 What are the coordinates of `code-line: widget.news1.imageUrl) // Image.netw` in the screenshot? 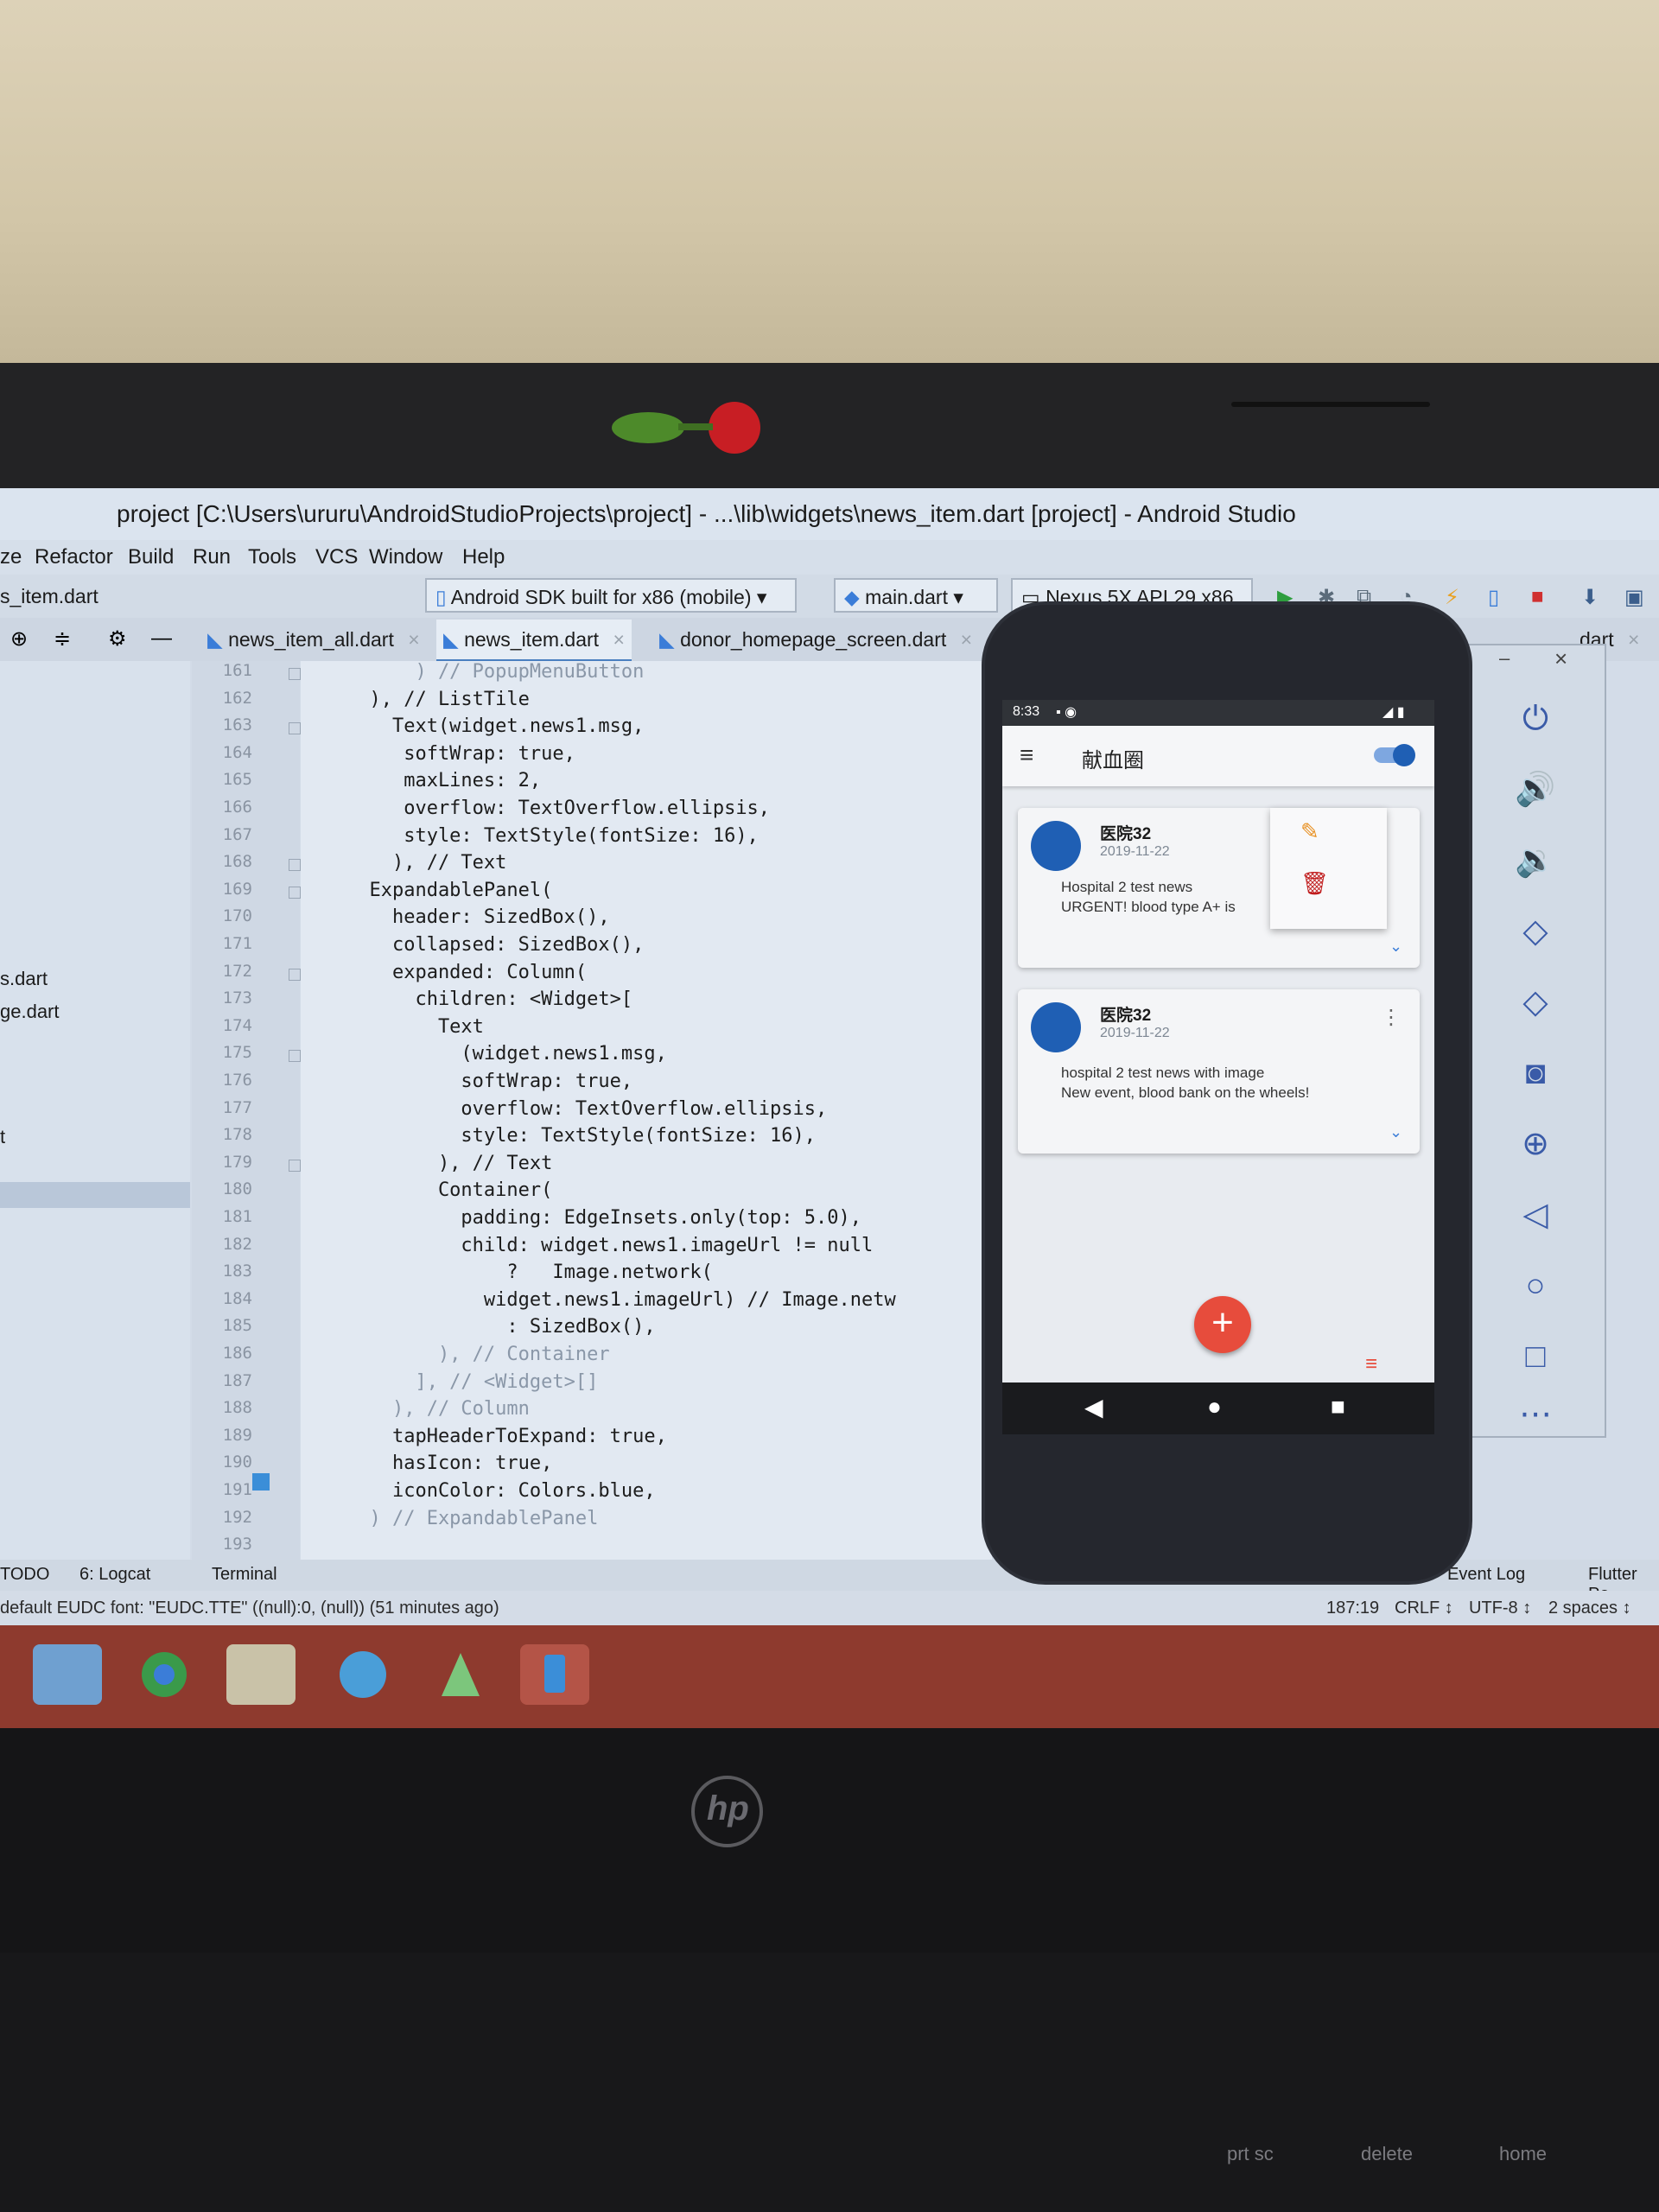 It's located at (598, 1300).